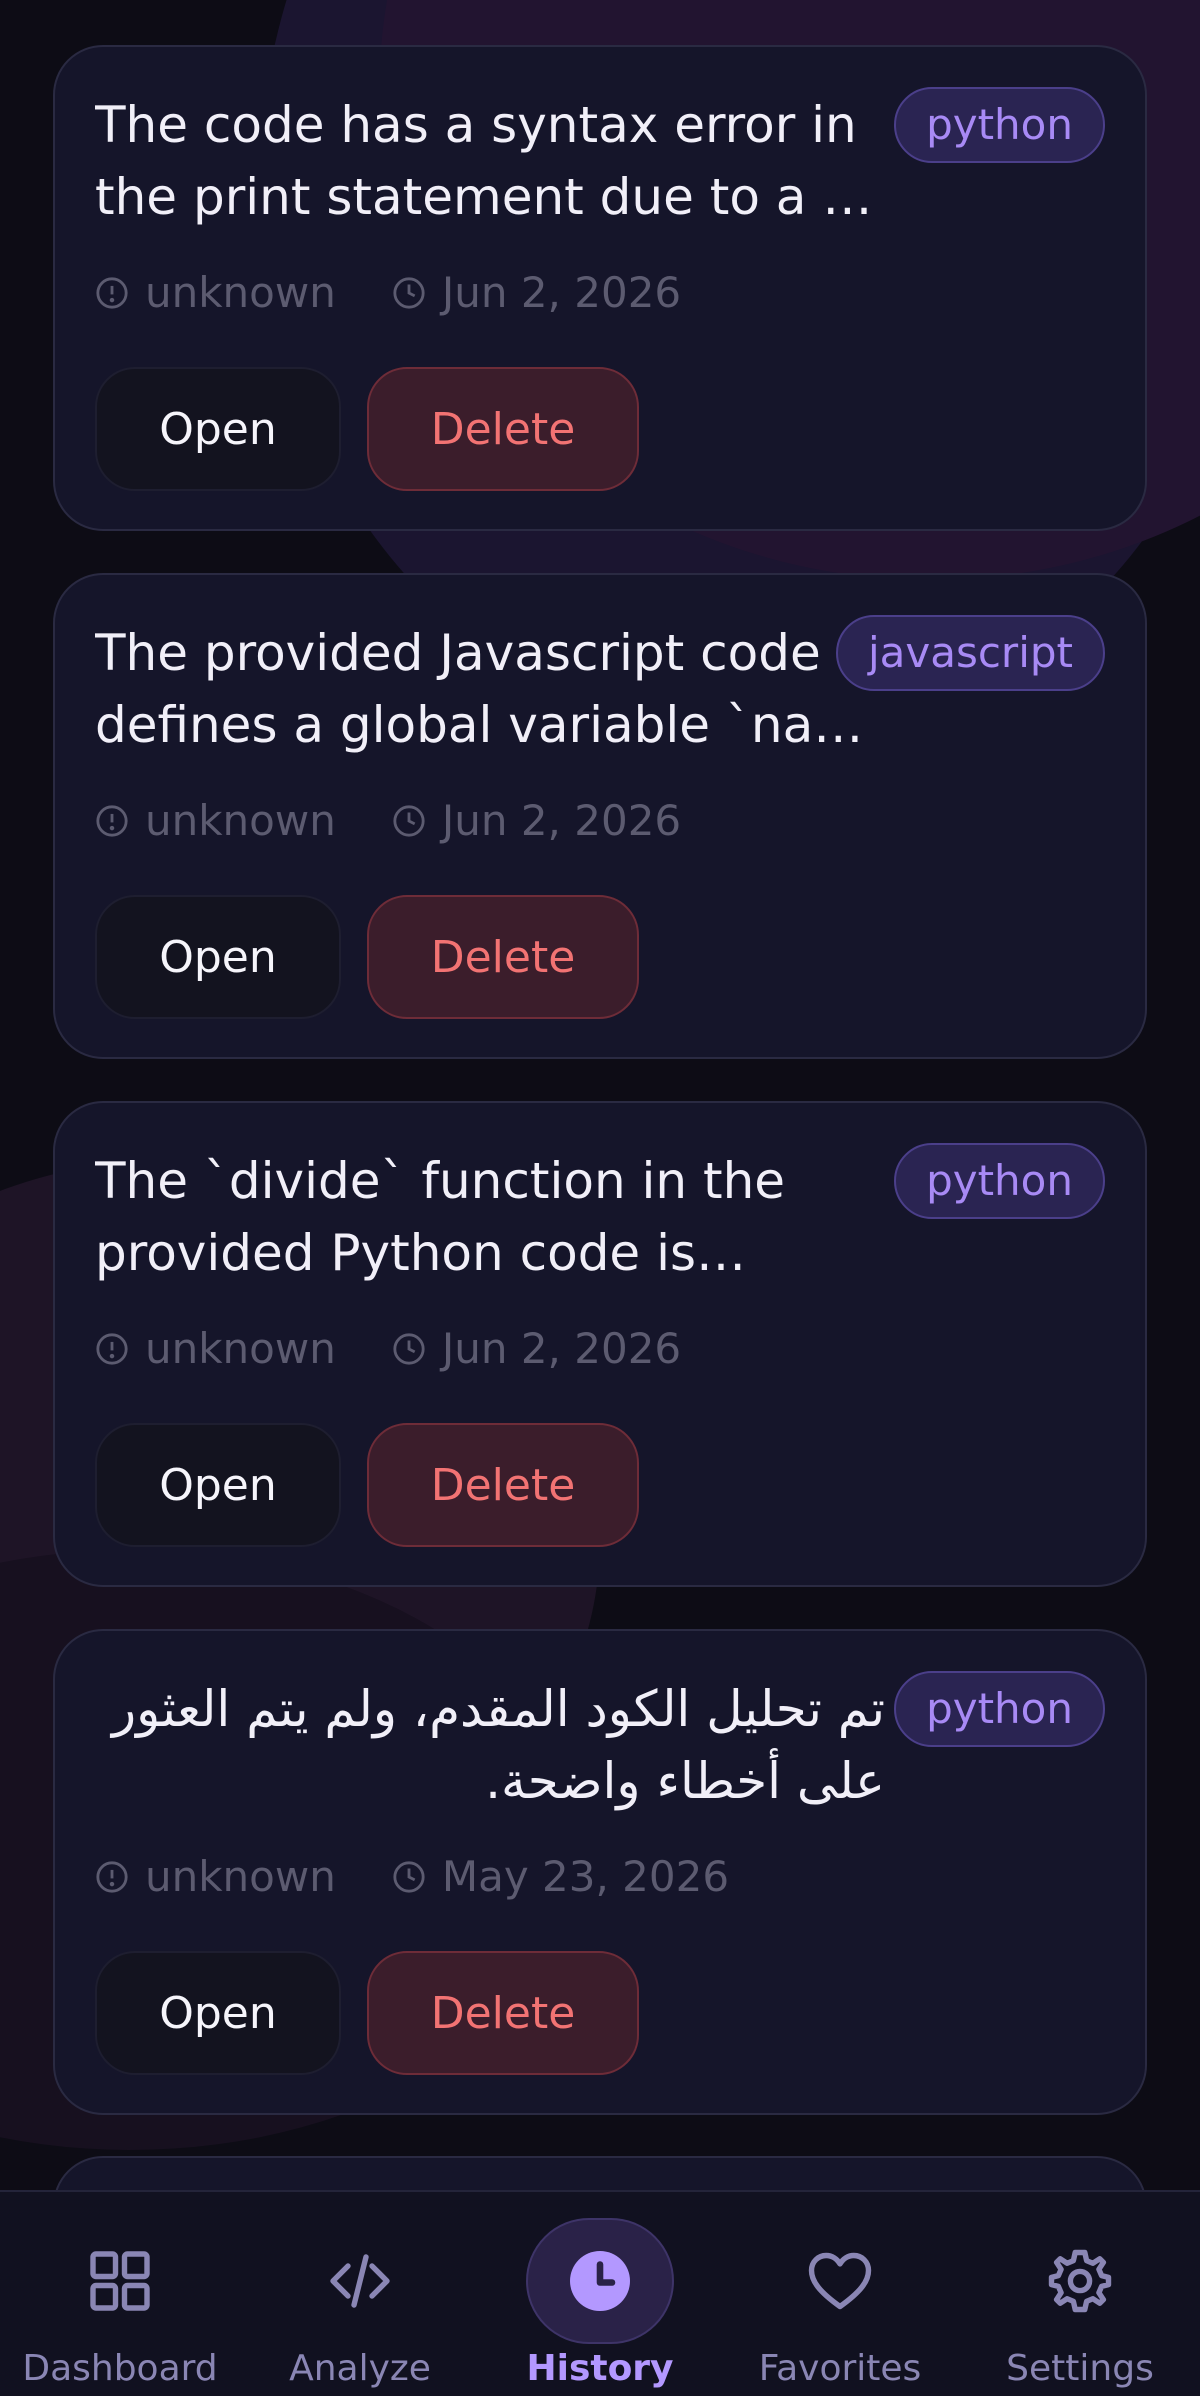 This screenshot has width=1200, height=2396. What do you see at coordinates (120, 2281) in the screenshot?
I see `grid-icon` at bounding box center [120, 2281].